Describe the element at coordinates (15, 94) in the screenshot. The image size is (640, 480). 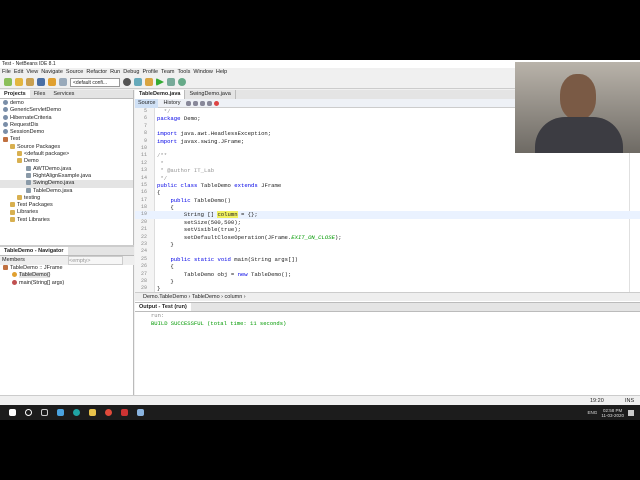
I see `tab-projects: Projects` at that location.